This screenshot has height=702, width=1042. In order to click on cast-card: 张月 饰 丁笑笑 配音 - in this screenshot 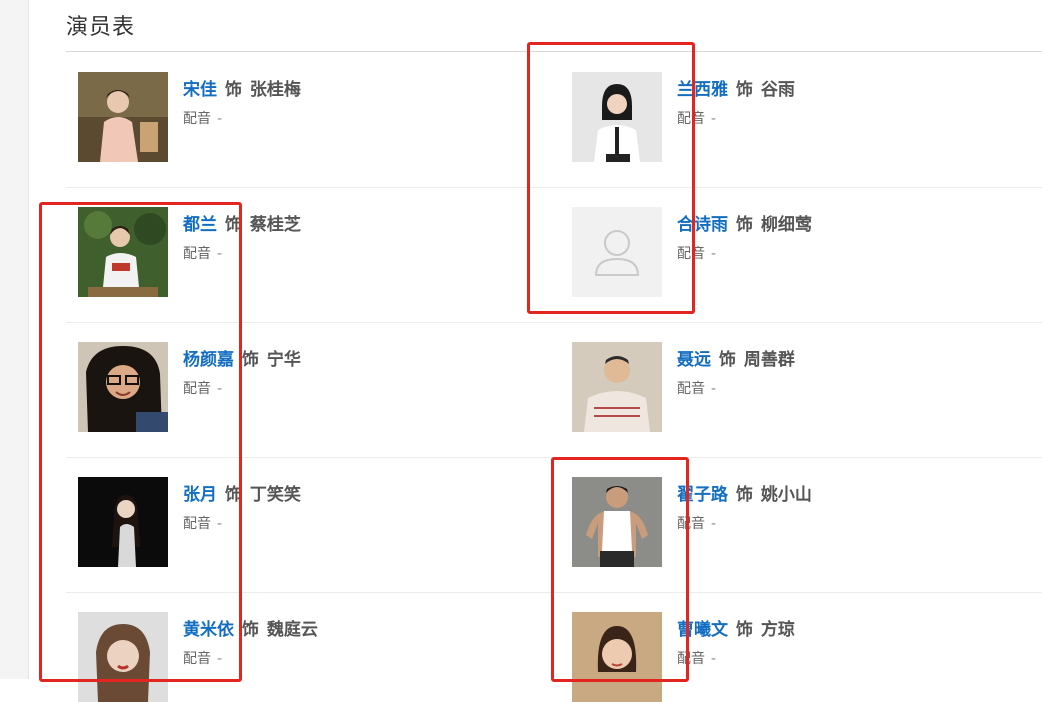, I will do `click(293, 522)`.